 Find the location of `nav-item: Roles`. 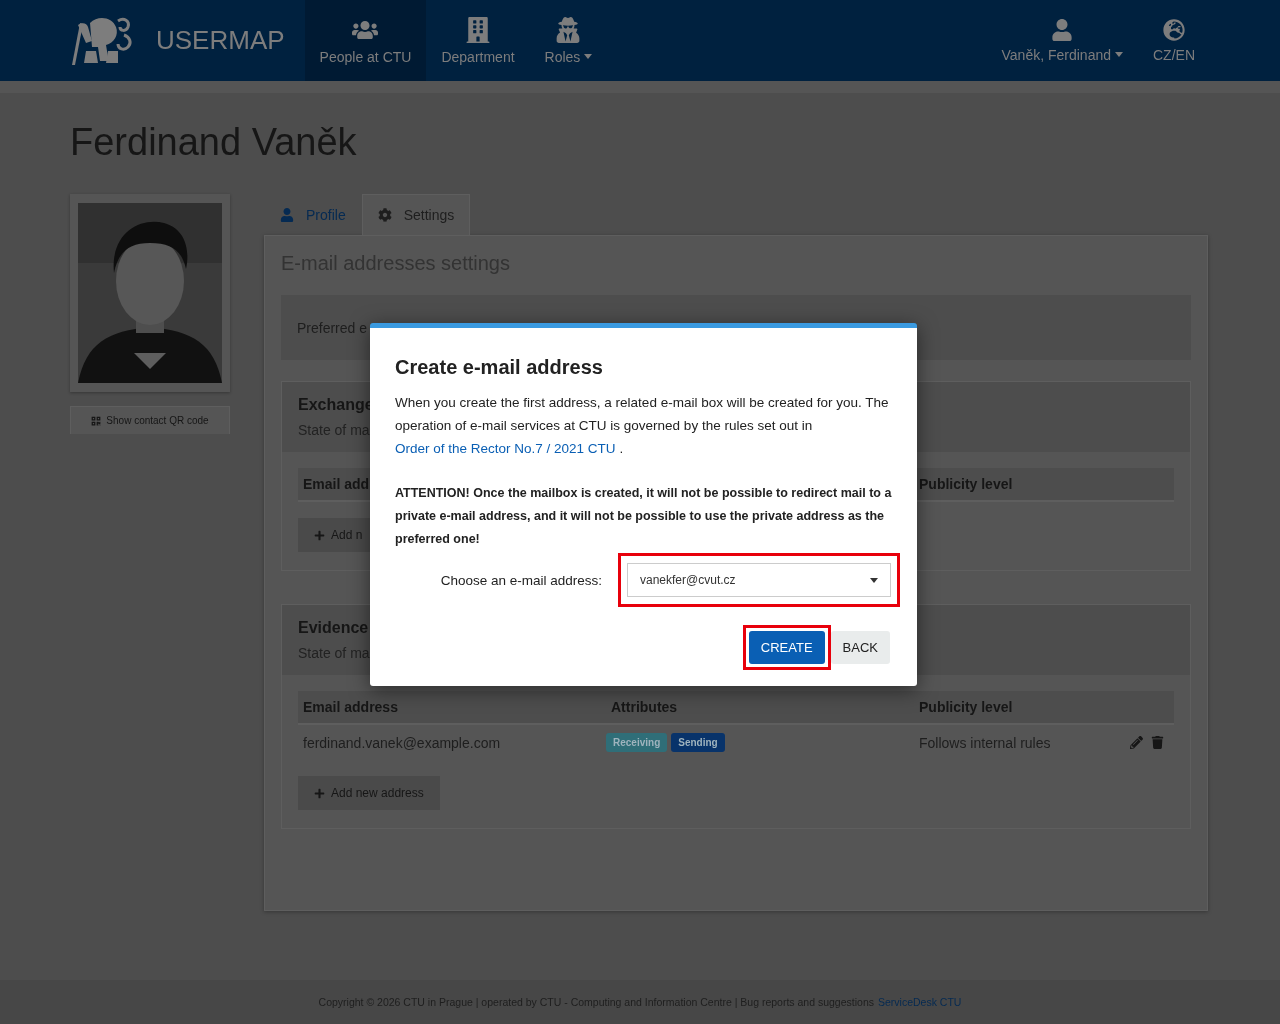

nav-item: Roles is located at coordinates (568, 40).